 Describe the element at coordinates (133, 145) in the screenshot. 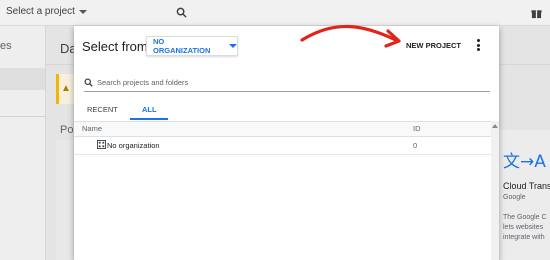

I see `row-name: No organization` at that location.